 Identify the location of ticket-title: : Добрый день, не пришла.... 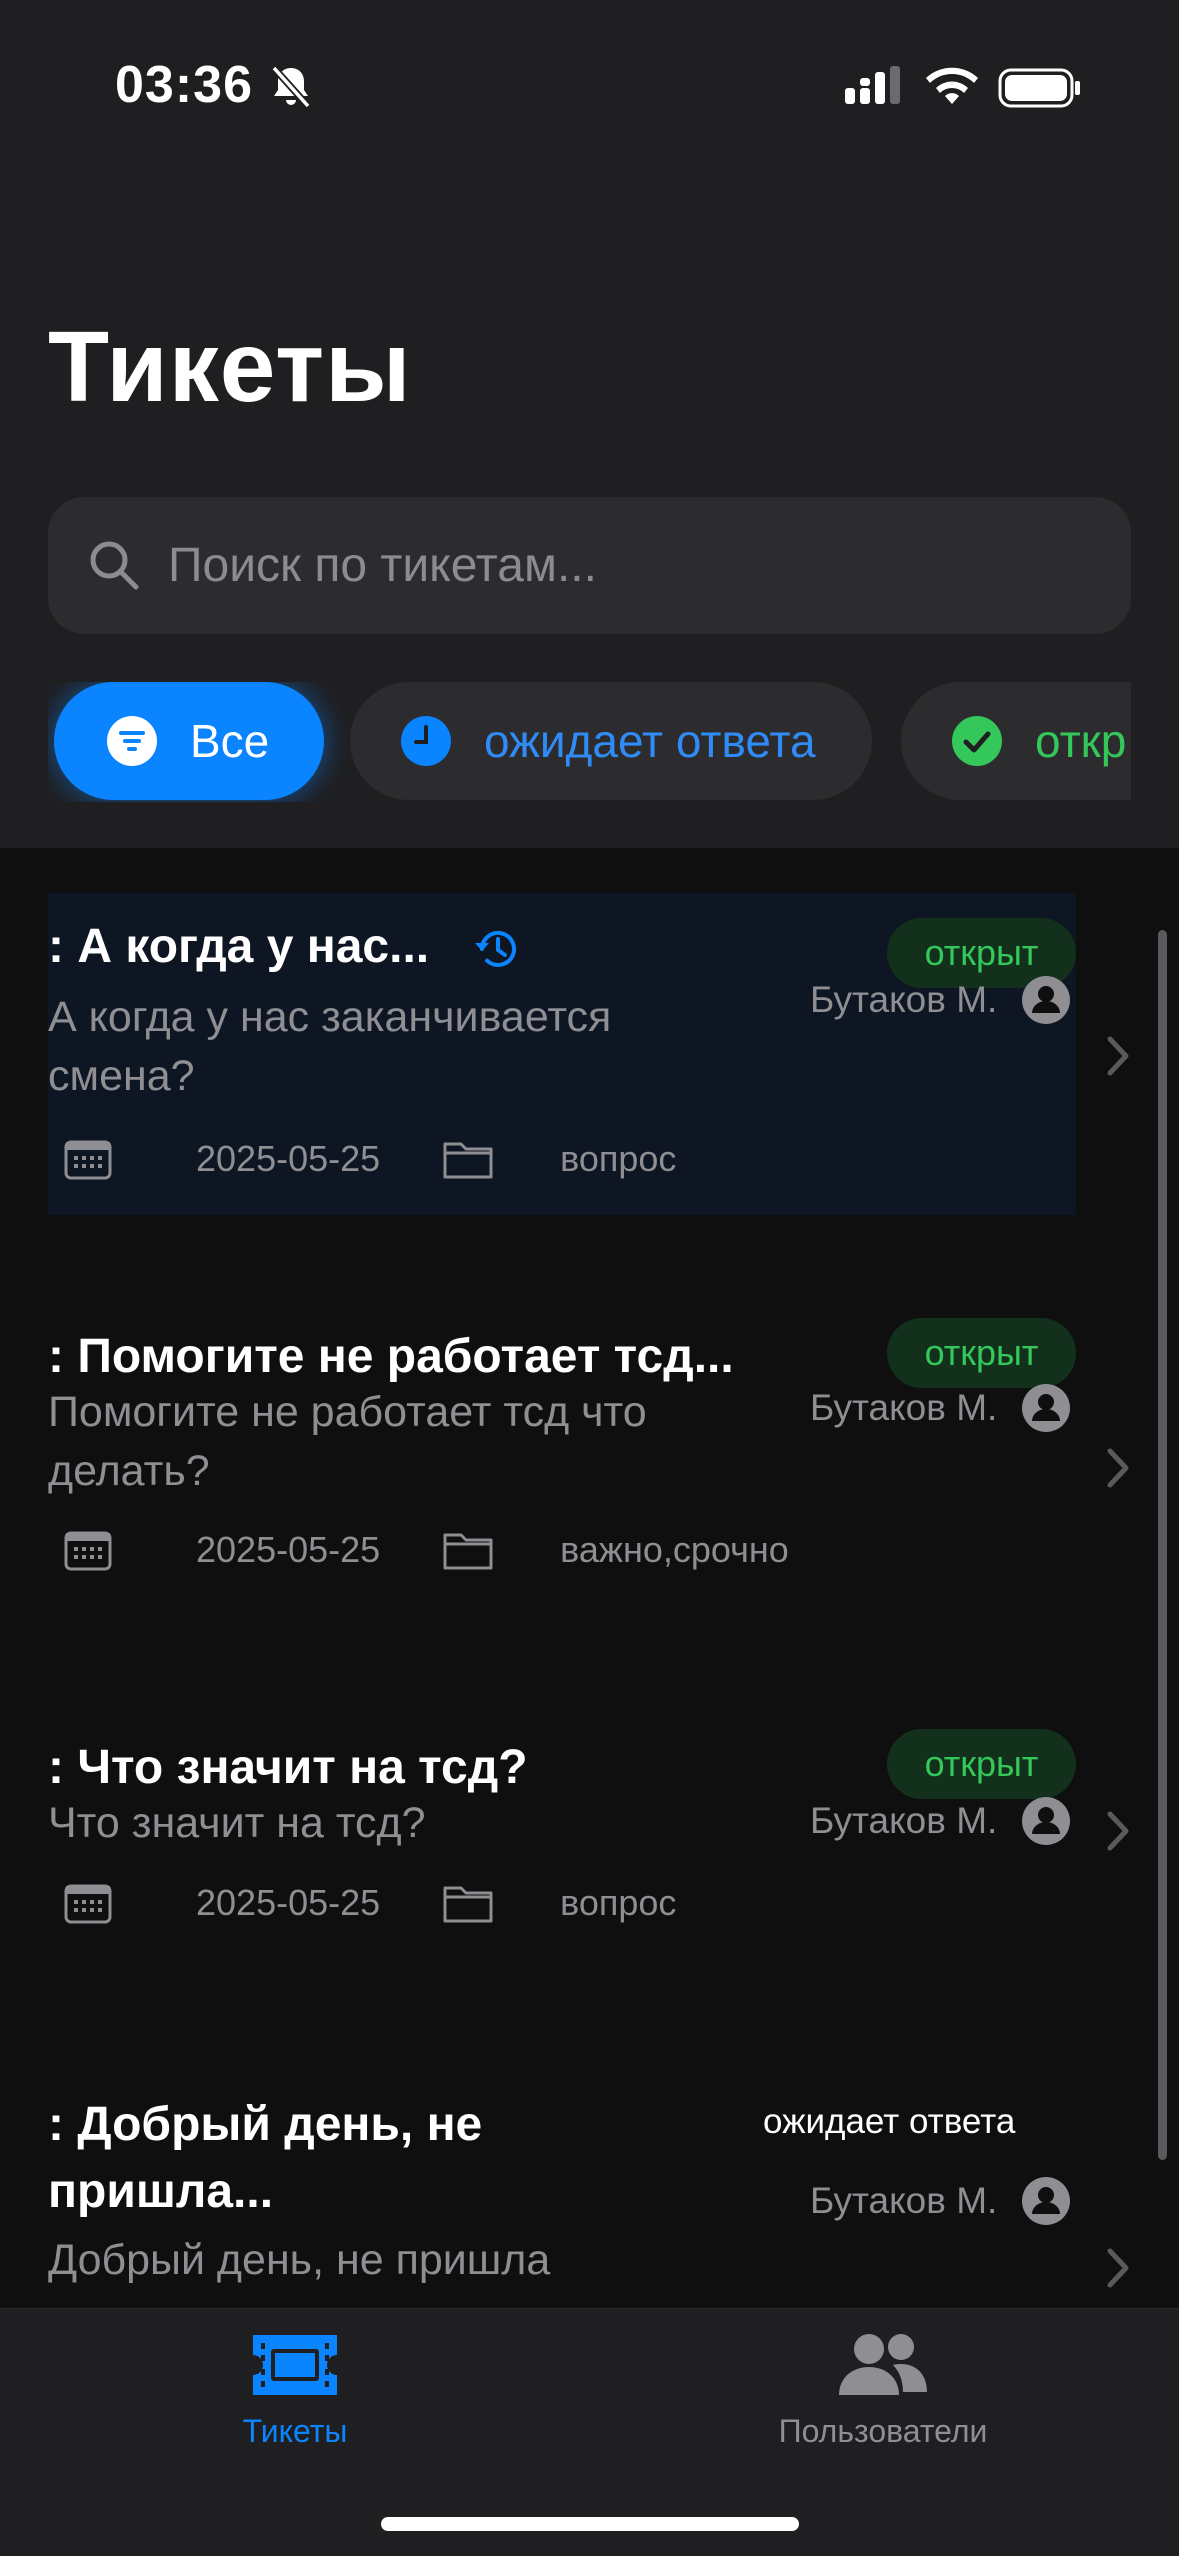
(265, 2158).